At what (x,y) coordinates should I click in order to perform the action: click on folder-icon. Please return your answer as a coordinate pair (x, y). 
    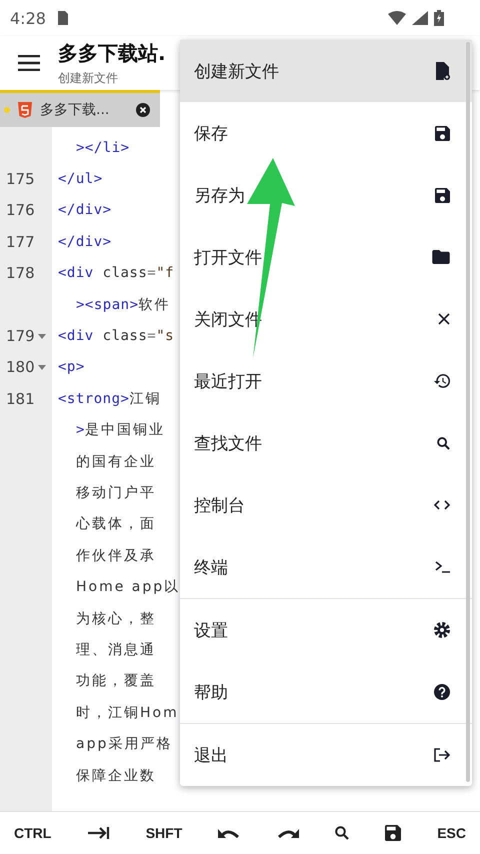
    Looking at the image, I should click on (441, 257).